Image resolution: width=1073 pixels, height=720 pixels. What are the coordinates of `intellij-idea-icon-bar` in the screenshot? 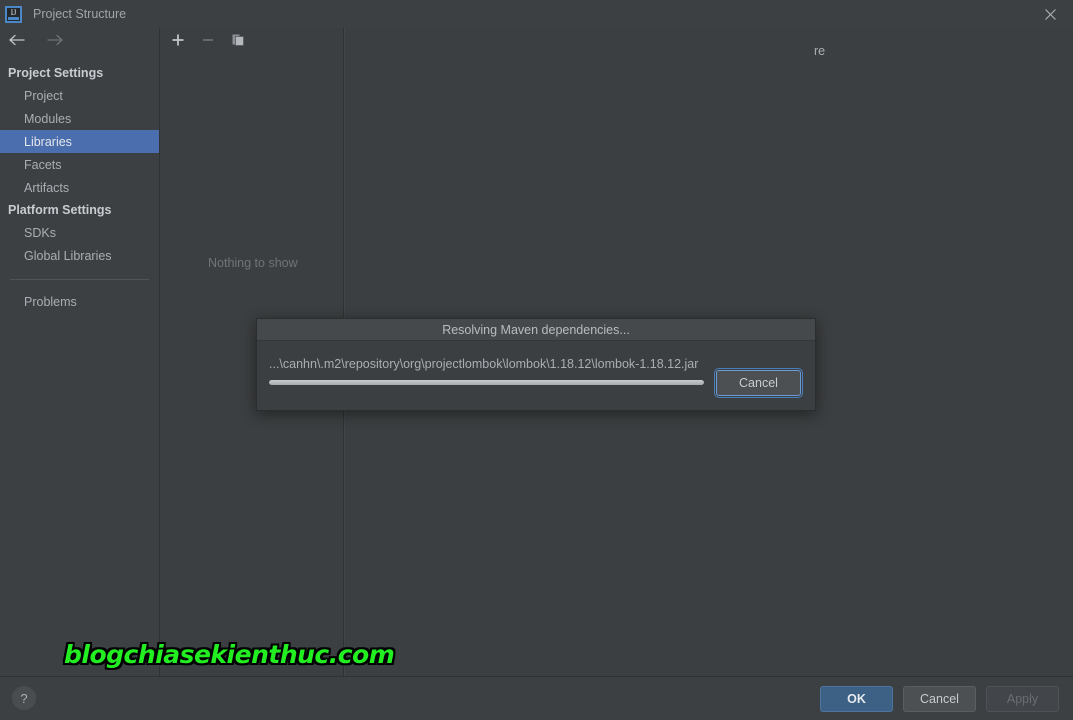 It's located at (13, 18).